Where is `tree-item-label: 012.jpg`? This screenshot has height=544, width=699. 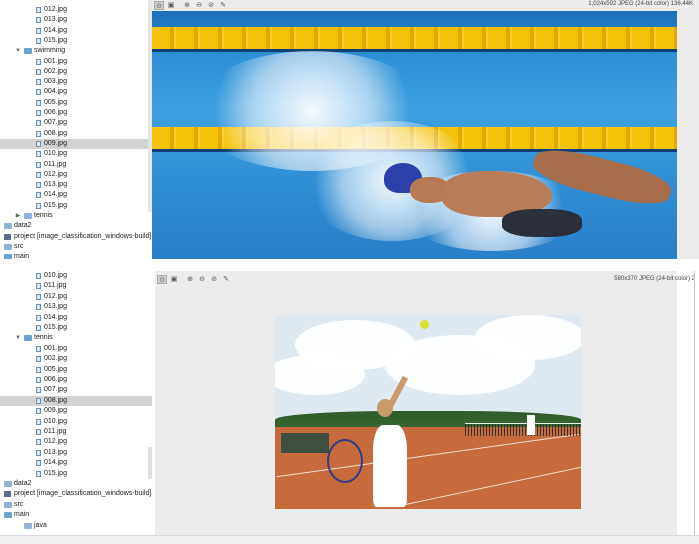
tree-item-label: 012.jpg is located at coordinates (55, 174).